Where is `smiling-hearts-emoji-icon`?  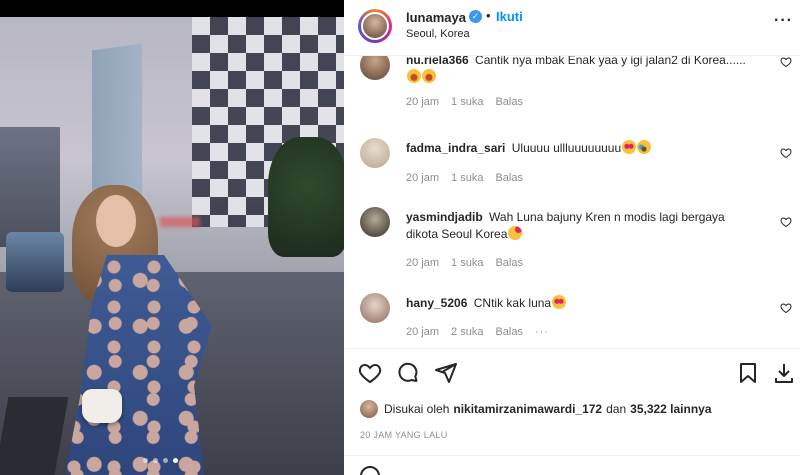
smiling-hearts-emoji-icon is located at coordinates (515, 233).